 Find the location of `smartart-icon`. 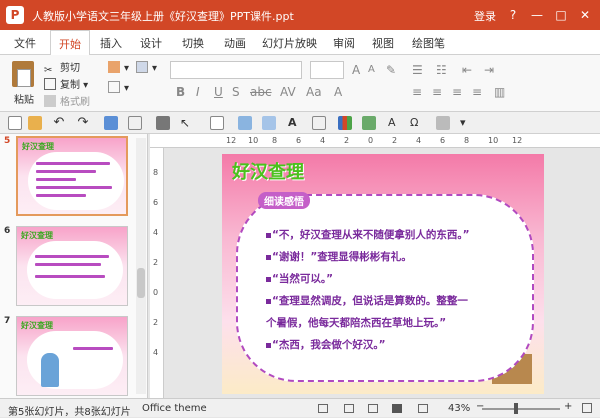

smartart-icon is located at coordinates (369, 123).